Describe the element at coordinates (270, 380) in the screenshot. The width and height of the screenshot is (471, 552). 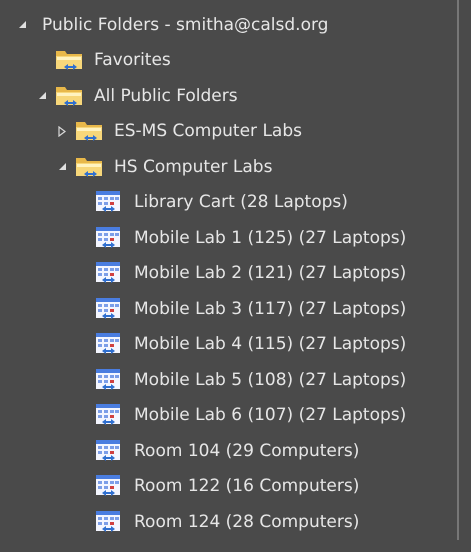
I see `calendar-item: Mobile Lab 5 (108) (27 Laptops)` at that location.